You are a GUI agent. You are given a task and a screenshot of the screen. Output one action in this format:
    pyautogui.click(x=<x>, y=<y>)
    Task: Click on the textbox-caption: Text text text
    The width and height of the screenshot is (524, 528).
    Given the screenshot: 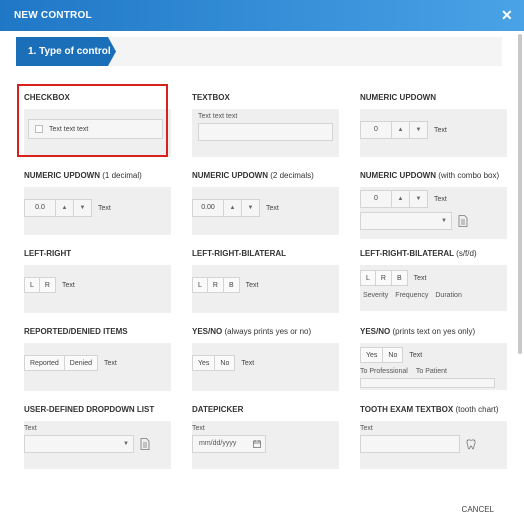 What is the action you would take?
    pyautogui.click(x=218, y=116)
    